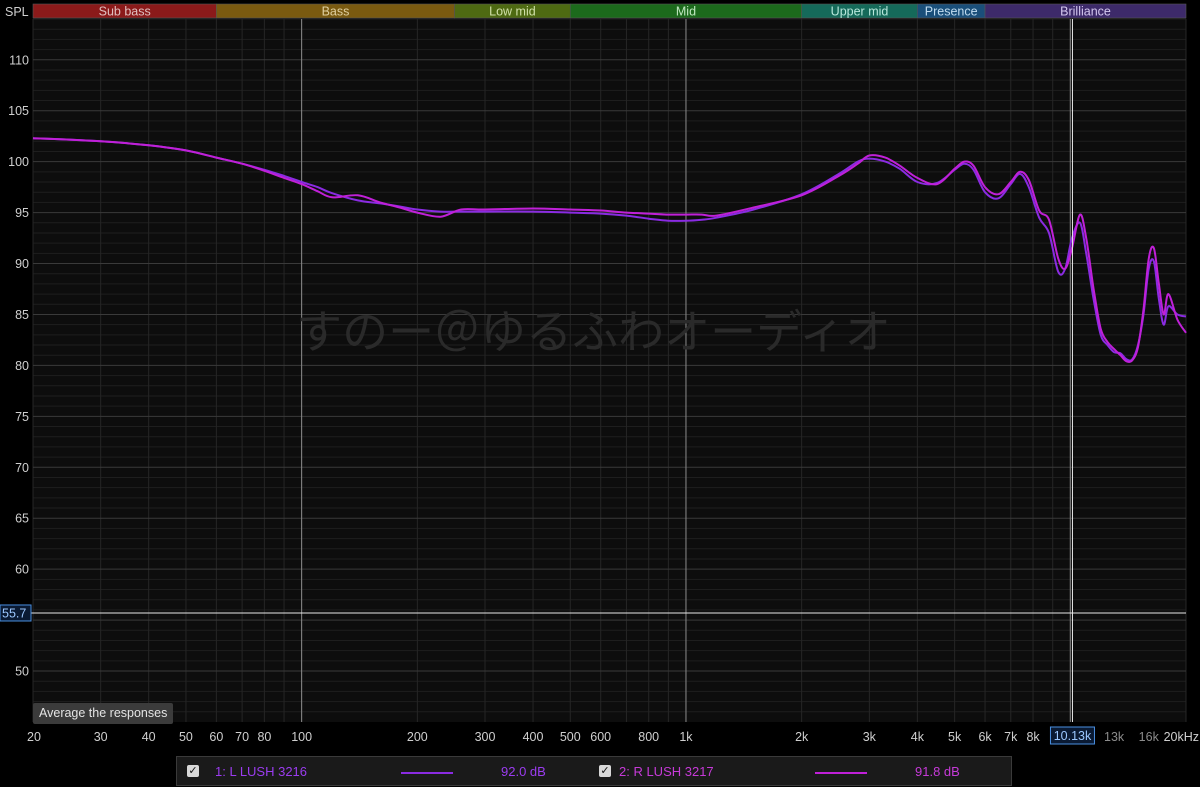 The width and height of the screenshot is (1200, 787). I want to click on y-tick-label: 75, so click(22, 417).